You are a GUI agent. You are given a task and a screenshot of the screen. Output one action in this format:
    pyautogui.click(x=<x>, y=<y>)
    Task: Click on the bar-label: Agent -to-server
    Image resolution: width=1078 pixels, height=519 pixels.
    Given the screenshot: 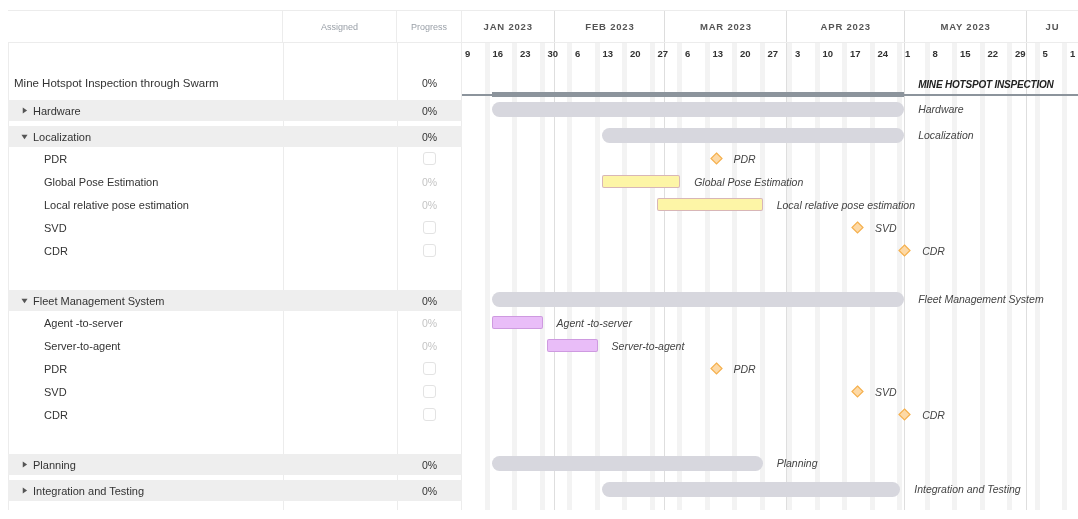 What is the action you would take?
    pyautogui.click(x=594, y=322)
    